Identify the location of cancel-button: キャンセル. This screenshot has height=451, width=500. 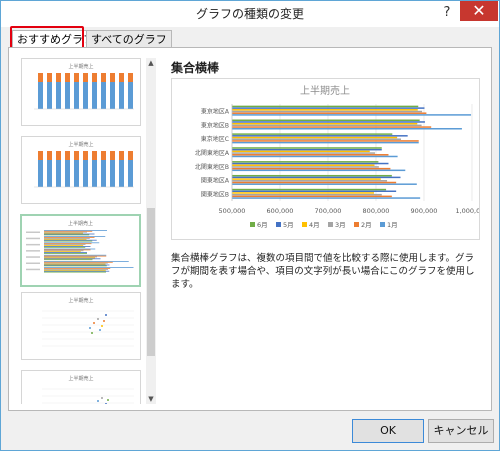
(461, 431).